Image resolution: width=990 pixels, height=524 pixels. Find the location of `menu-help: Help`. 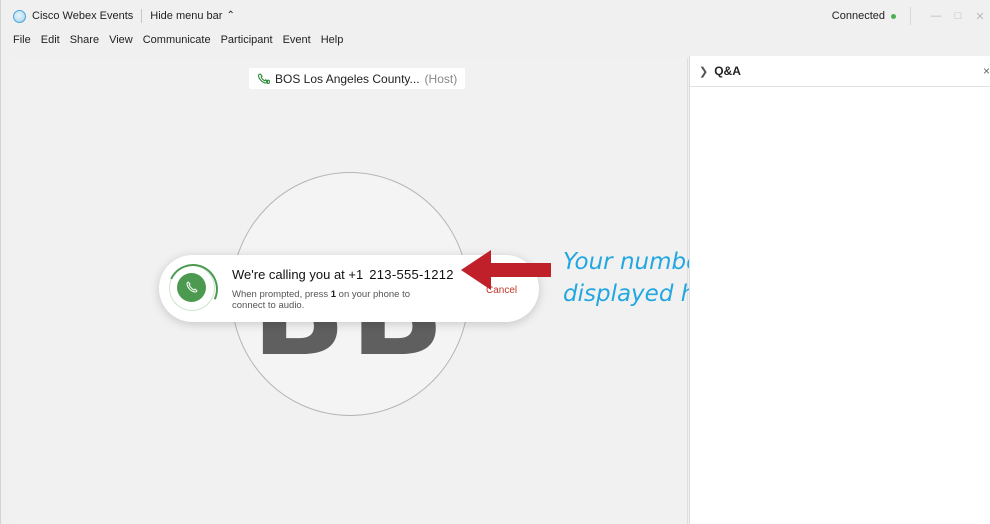

menu-help: Help is located at coordinates (332, 43).